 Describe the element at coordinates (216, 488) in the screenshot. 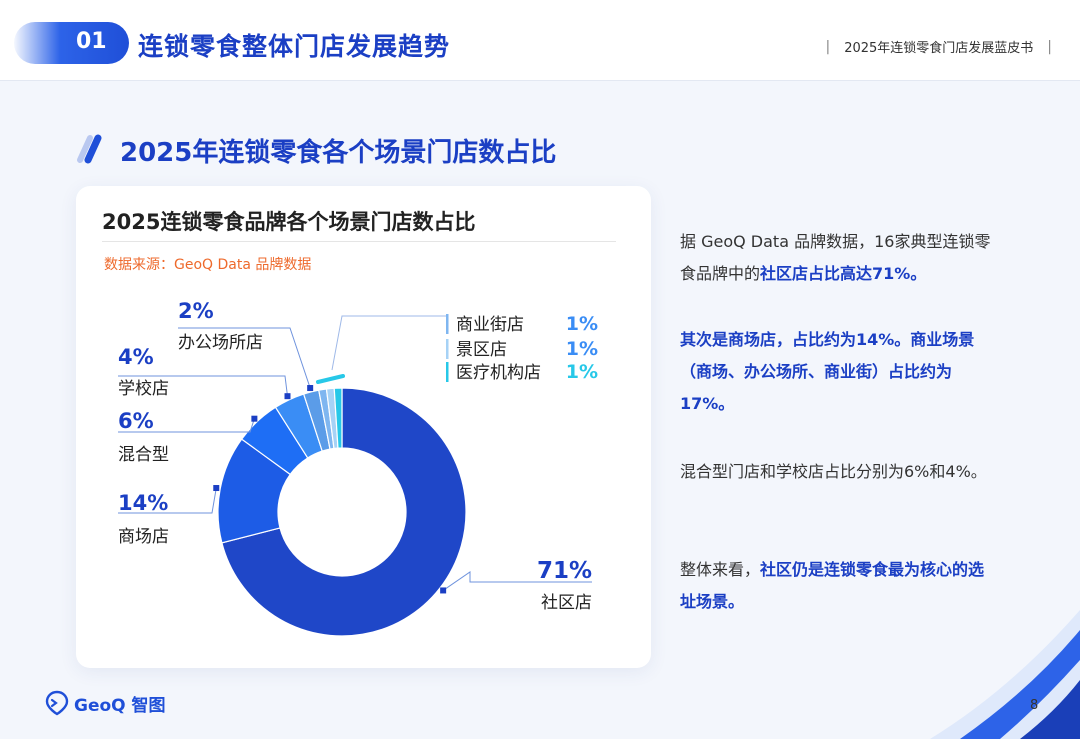

I see `label-1-marker` at that location.